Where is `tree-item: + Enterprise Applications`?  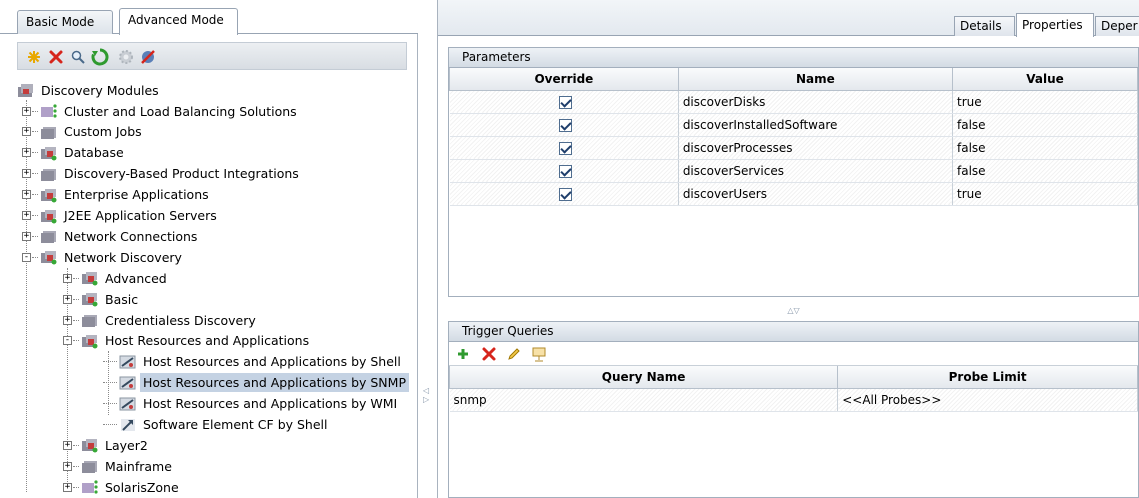 tree-item: + Enterprise Applications is located at coordinates (117, 195).